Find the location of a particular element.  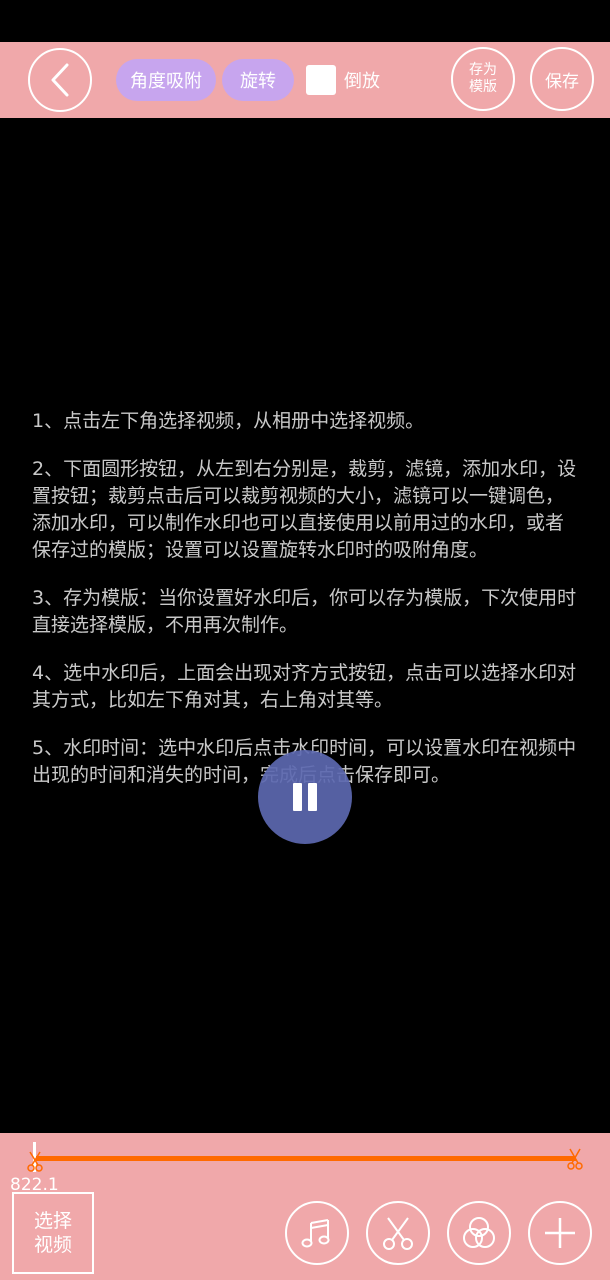

music-note-icon is located at coordinates (315, 1233).